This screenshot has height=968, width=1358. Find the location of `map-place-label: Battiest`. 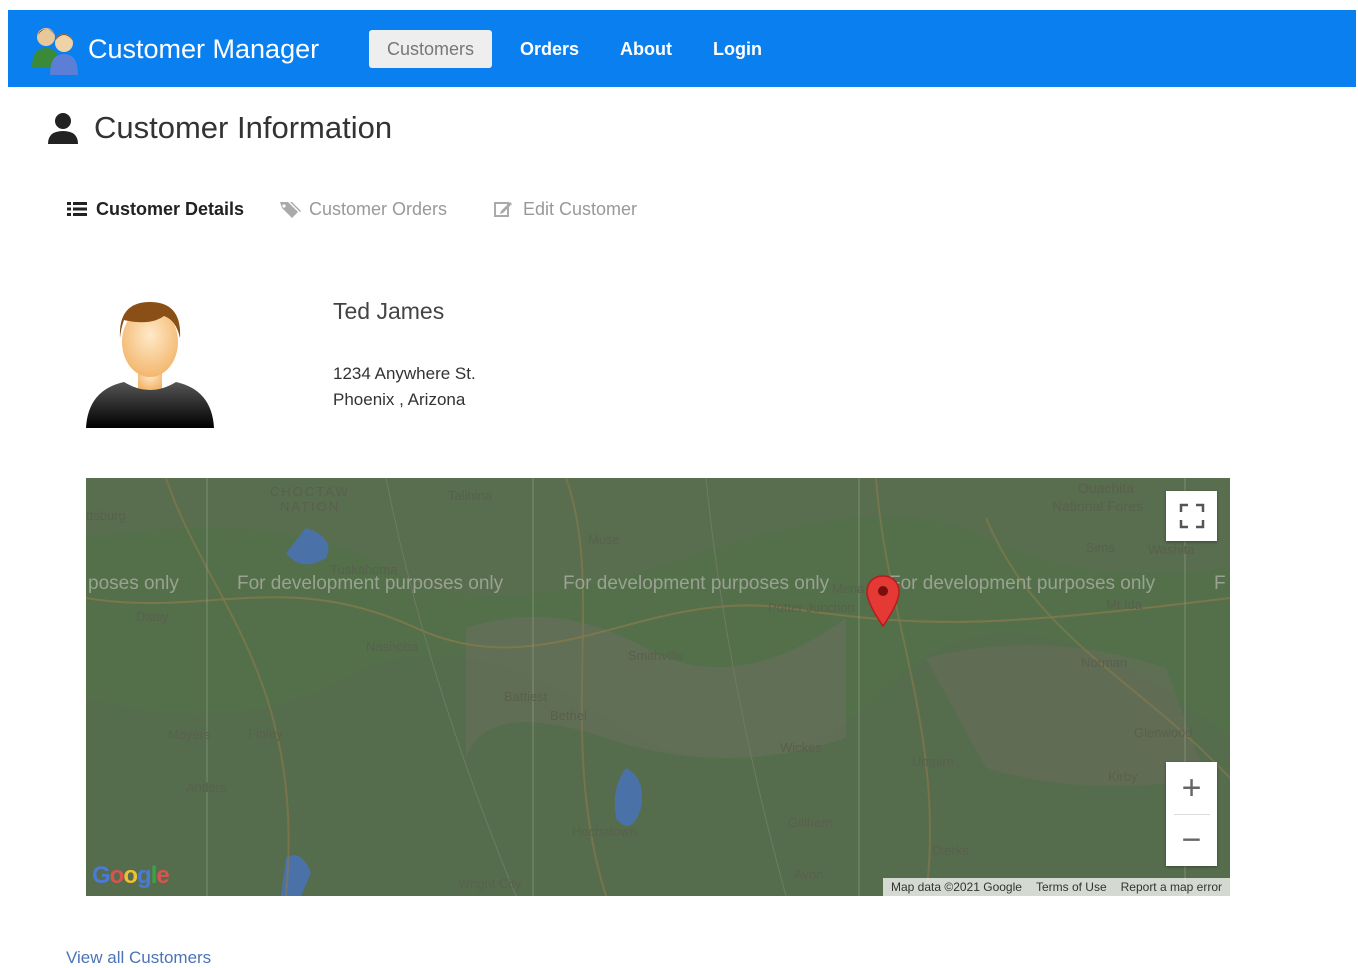

map-place-label: Battiest is located at coordinates (526, 696).